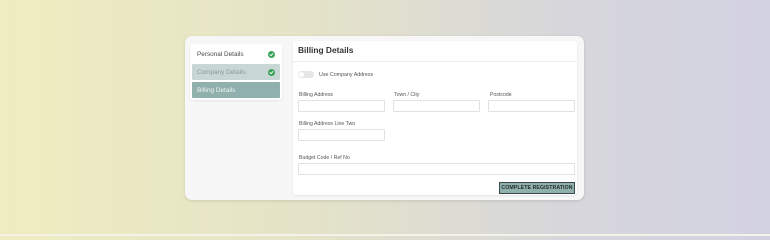 This screenshot has width=770, height=240. Describe the element at coordinates (220, 54) in the screenshot. I see `sidebar-item-label: Personal Details` at that location.